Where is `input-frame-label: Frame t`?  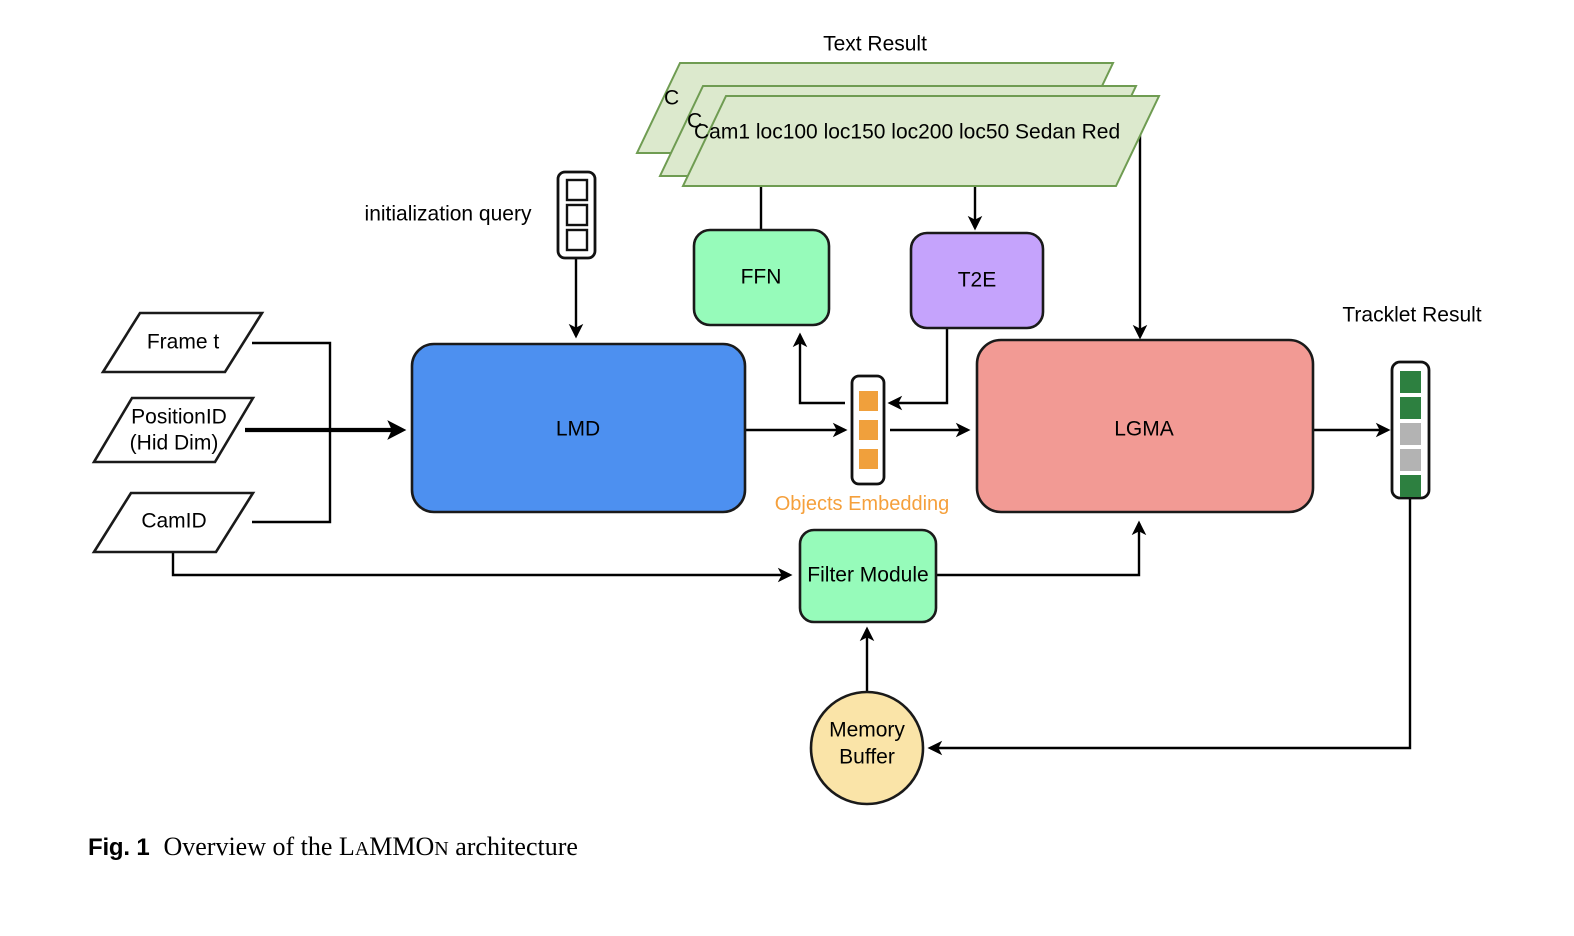 input-frame-label: Frame t is located at coordinates (183, 342).